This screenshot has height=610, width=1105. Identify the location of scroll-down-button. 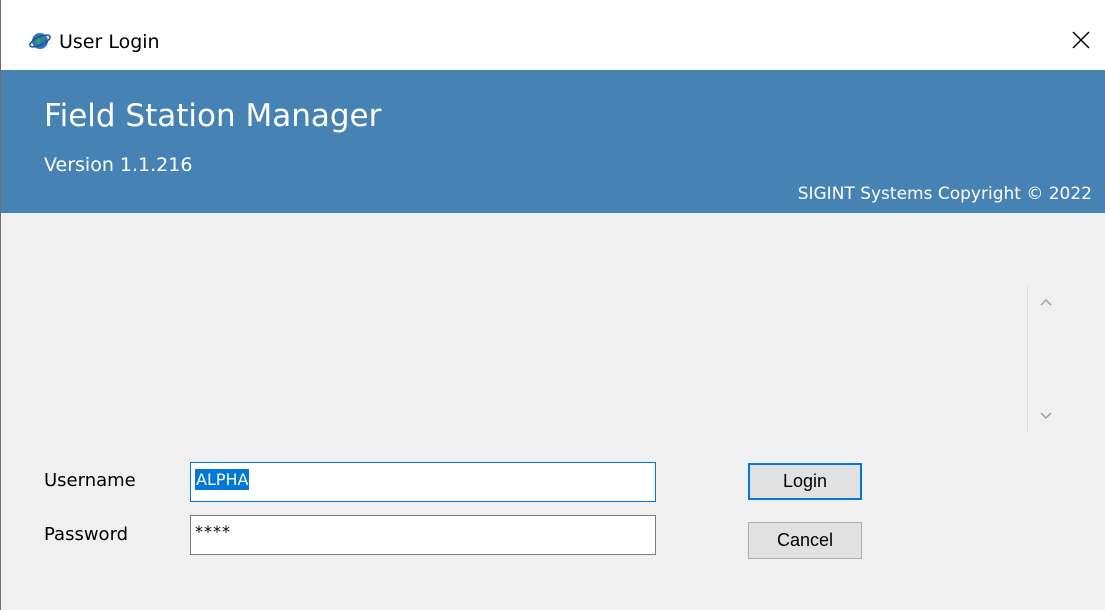
(1046, 415).